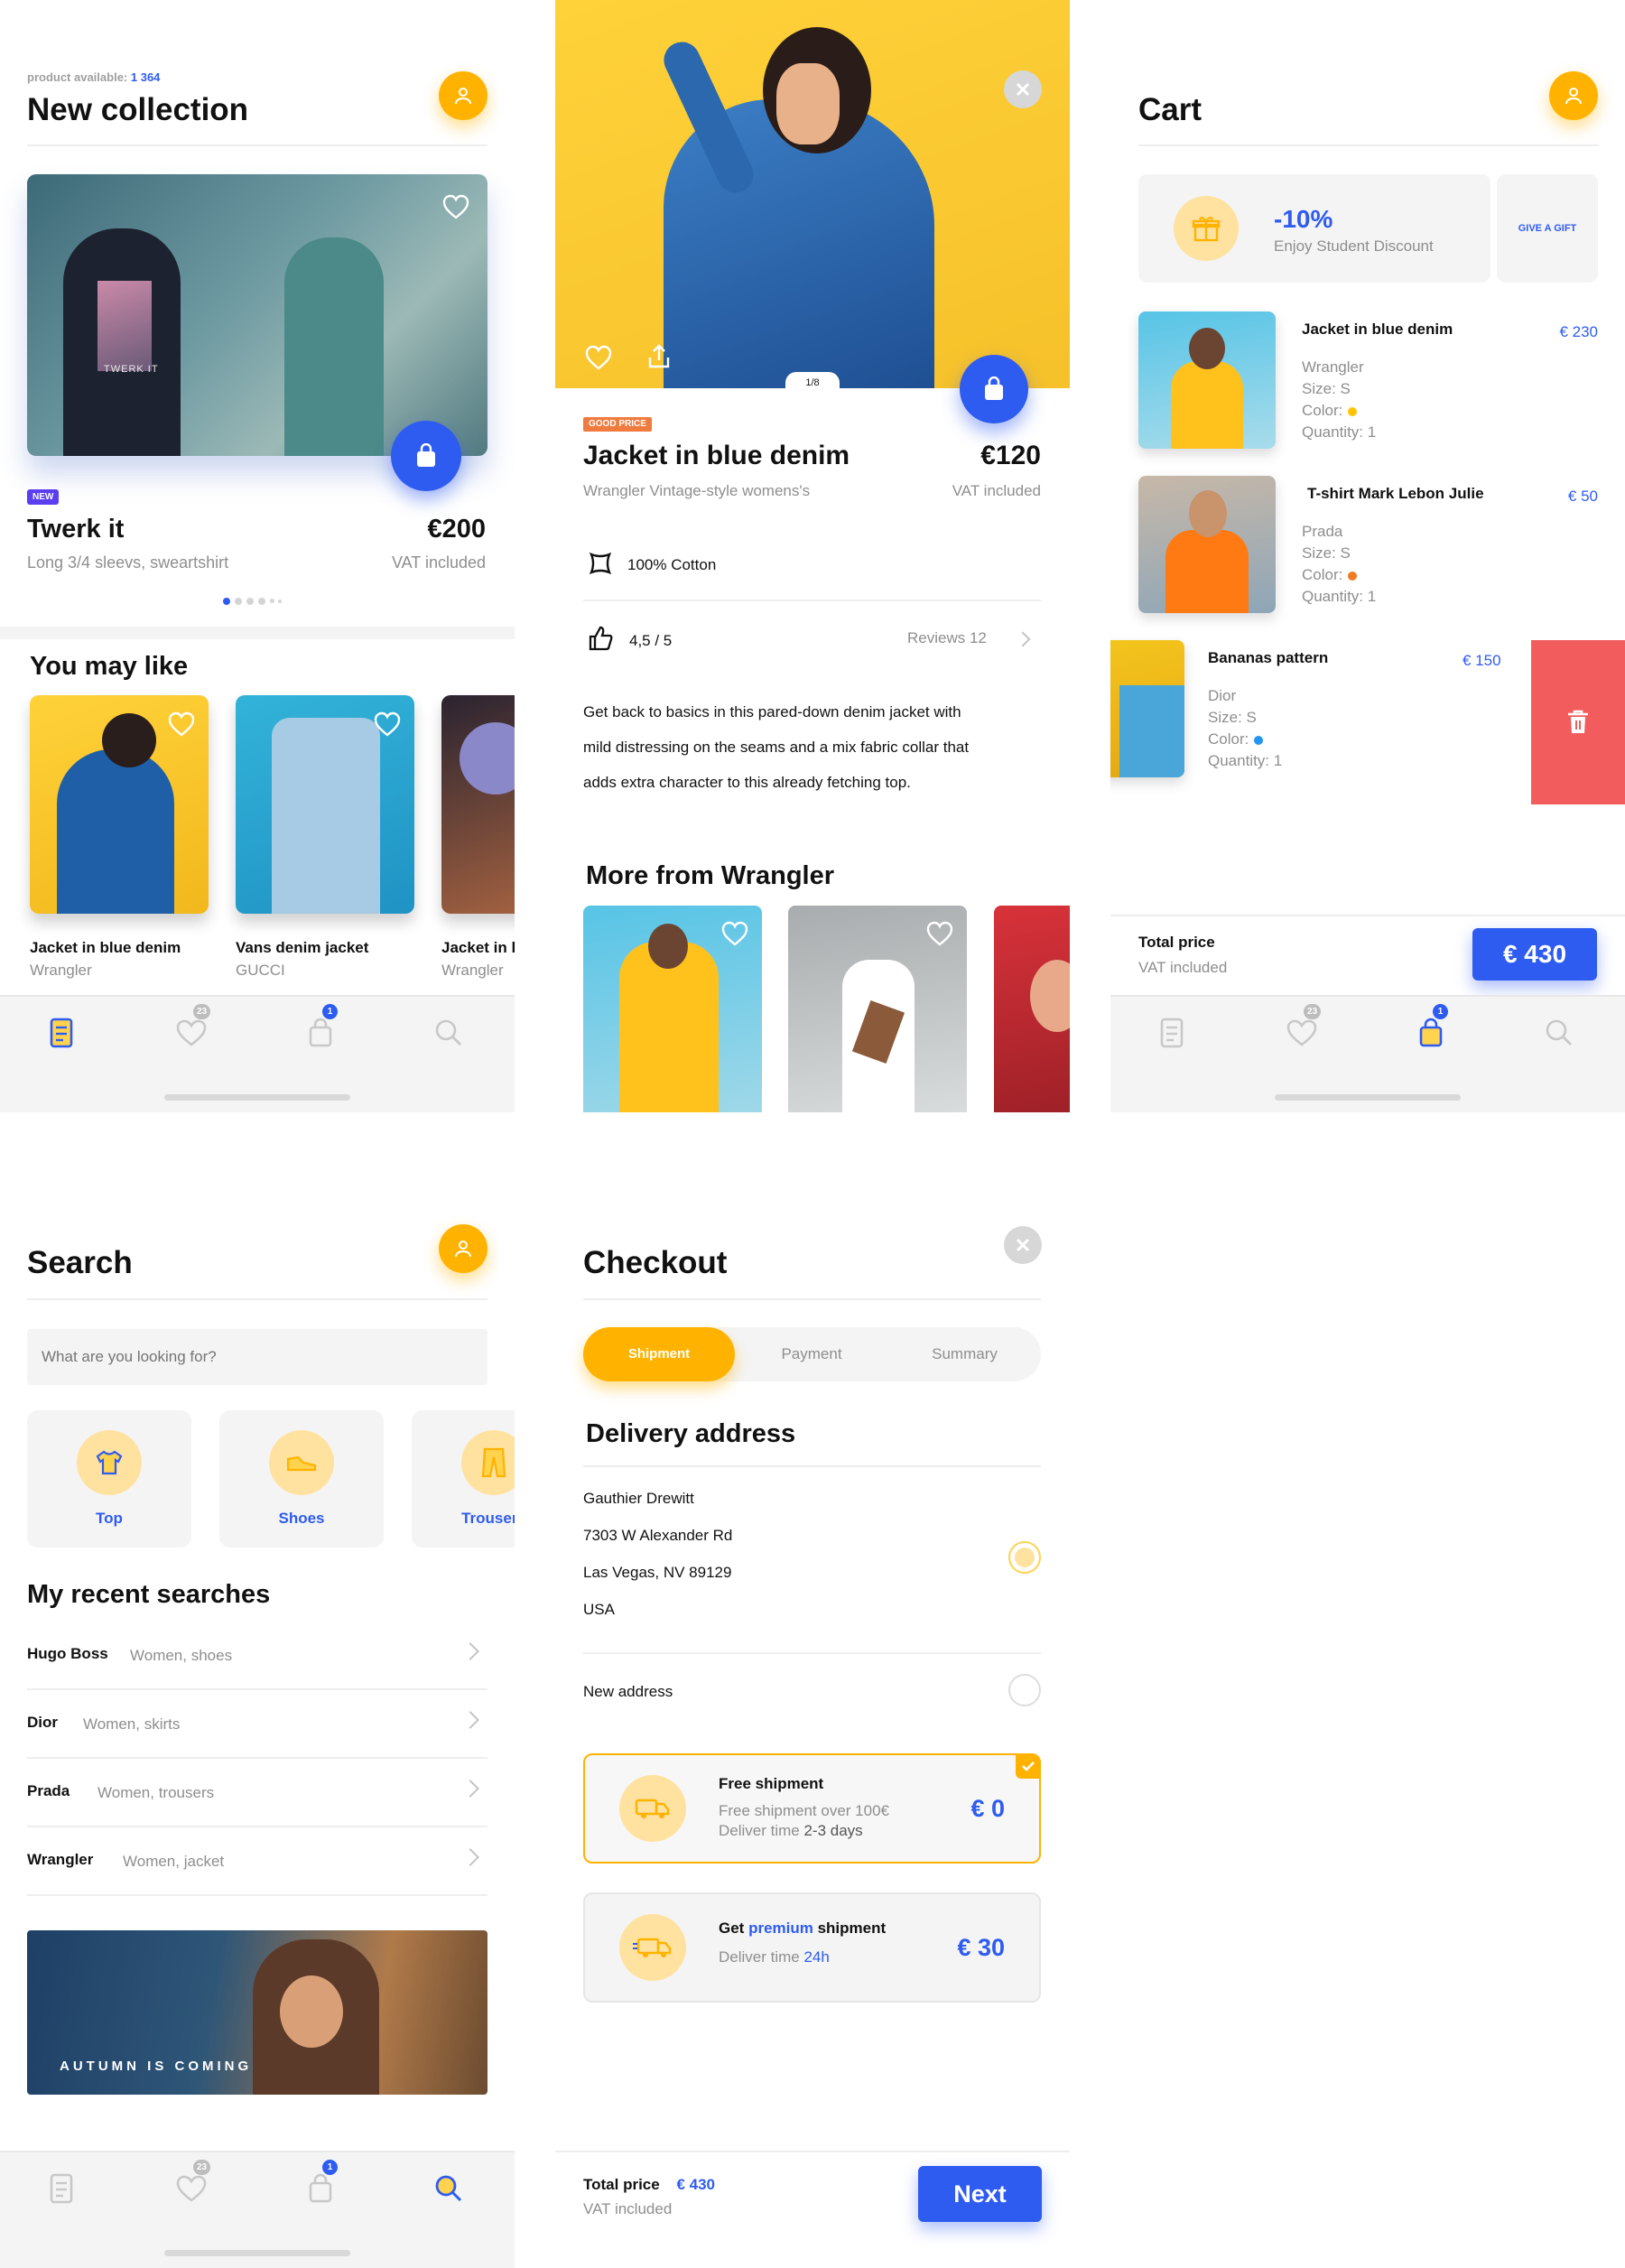  I want to click on recent-search-row: Dior Women, skirts, so click(257, 1724).